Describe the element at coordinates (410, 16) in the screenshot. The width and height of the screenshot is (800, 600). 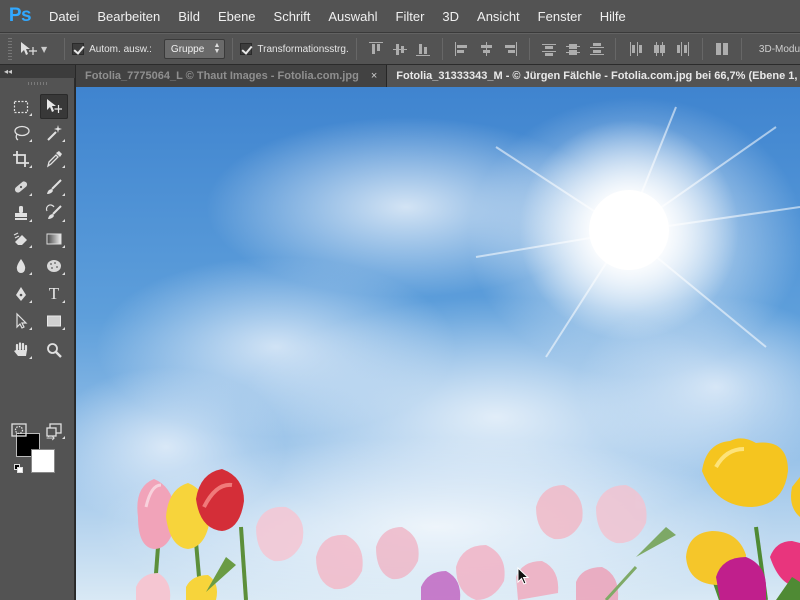
I see `menu-filter: Filter` at that location.